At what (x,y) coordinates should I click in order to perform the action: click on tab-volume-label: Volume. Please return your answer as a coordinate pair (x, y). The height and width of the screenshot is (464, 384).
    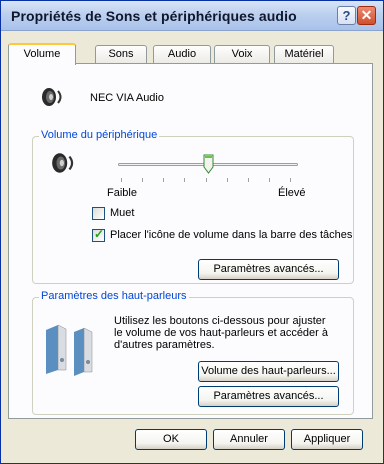
    Looking at the image, I should click on (42, 54).